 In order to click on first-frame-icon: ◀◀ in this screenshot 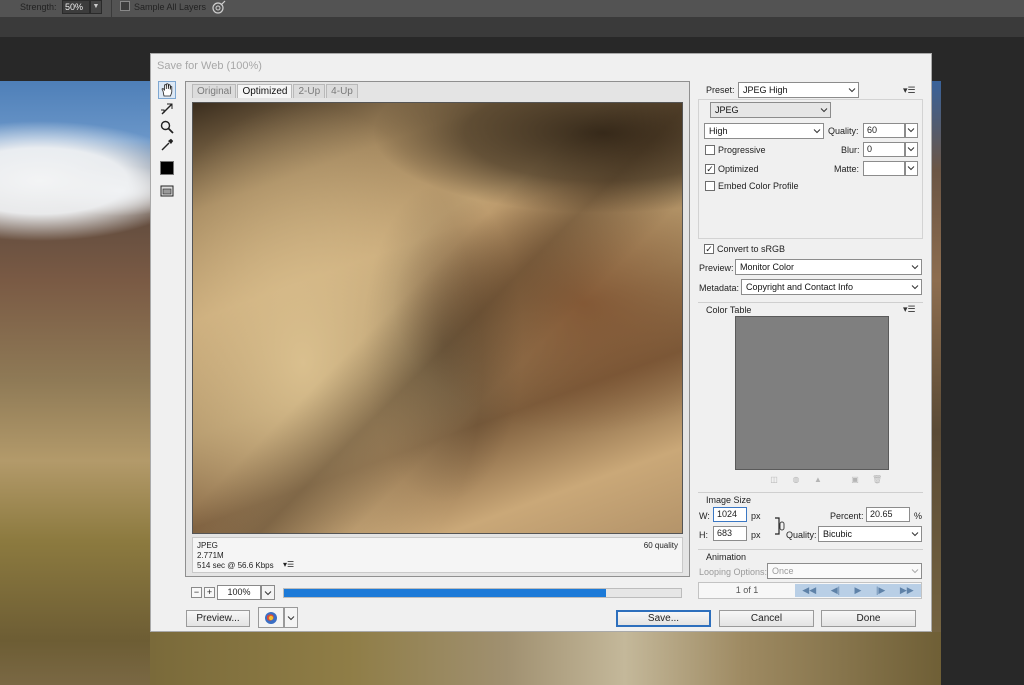, I will do `click(809, 590)`.